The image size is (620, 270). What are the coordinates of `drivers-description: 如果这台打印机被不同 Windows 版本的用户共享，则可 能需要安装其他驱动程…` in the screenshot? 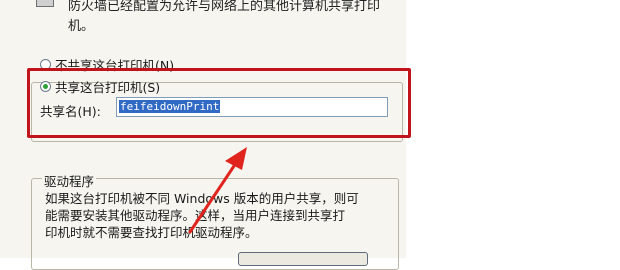 It's located at (202, 215).